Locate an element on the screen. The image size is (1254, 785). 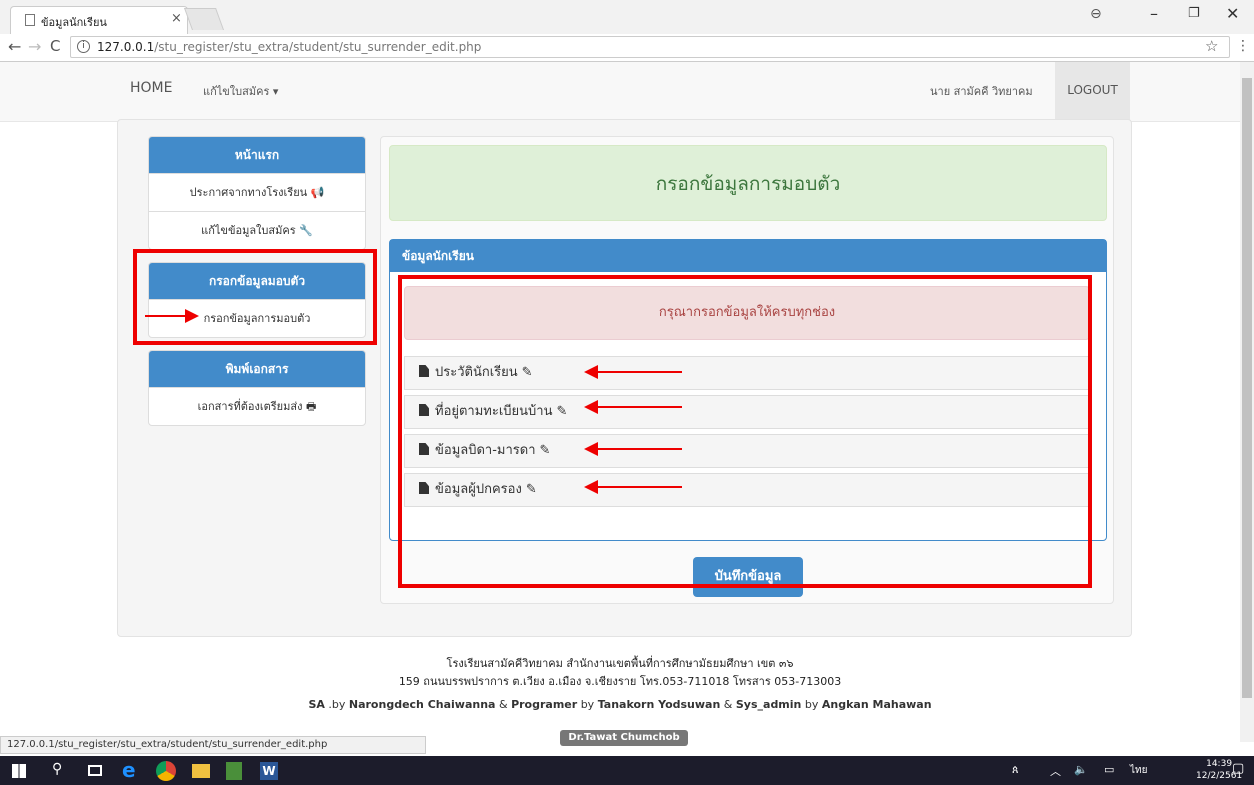
browser-menu-icon: ⋮ is located at coordinates (1243, 46).